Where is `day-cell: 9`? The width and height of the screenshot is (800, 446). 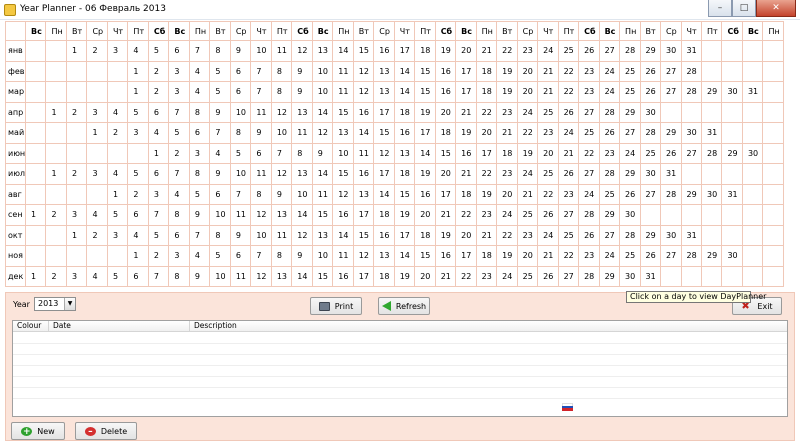 day-cell: 9 is located at coordinates (302, 92).